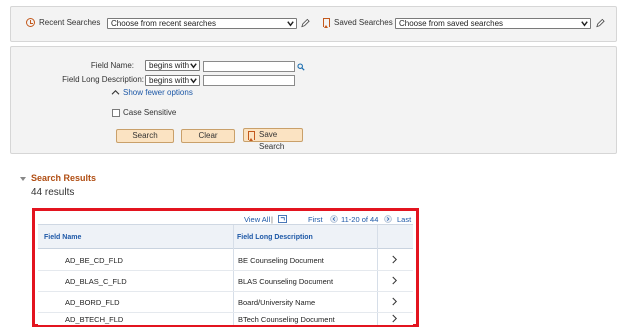 Image resolution: width=625 pixels, height=331 pixels. Describe the element at coordinates (30, 22) in the screenshot. I see `recent-searches-icon` at that location.